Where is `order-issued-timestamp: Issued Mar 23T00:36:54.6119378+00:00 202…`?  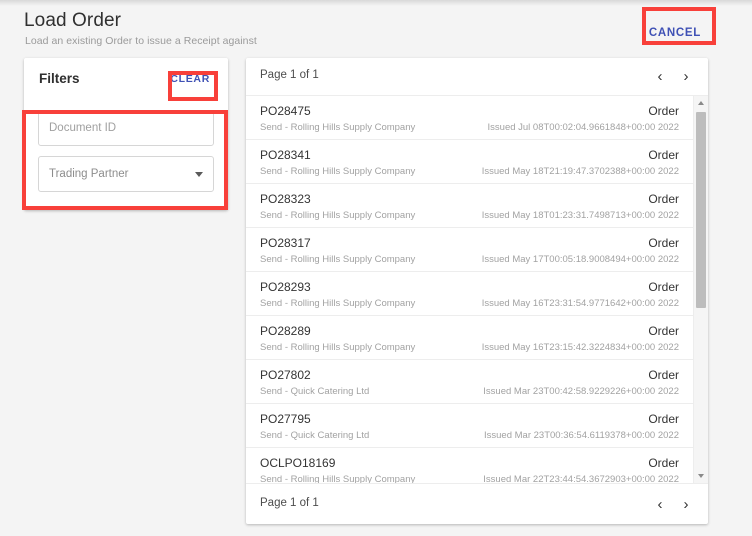 order-issued-timestamp: Issued Mar 23T00:36:54.6119378+00:00 202… is located at coordinates (581, 435).